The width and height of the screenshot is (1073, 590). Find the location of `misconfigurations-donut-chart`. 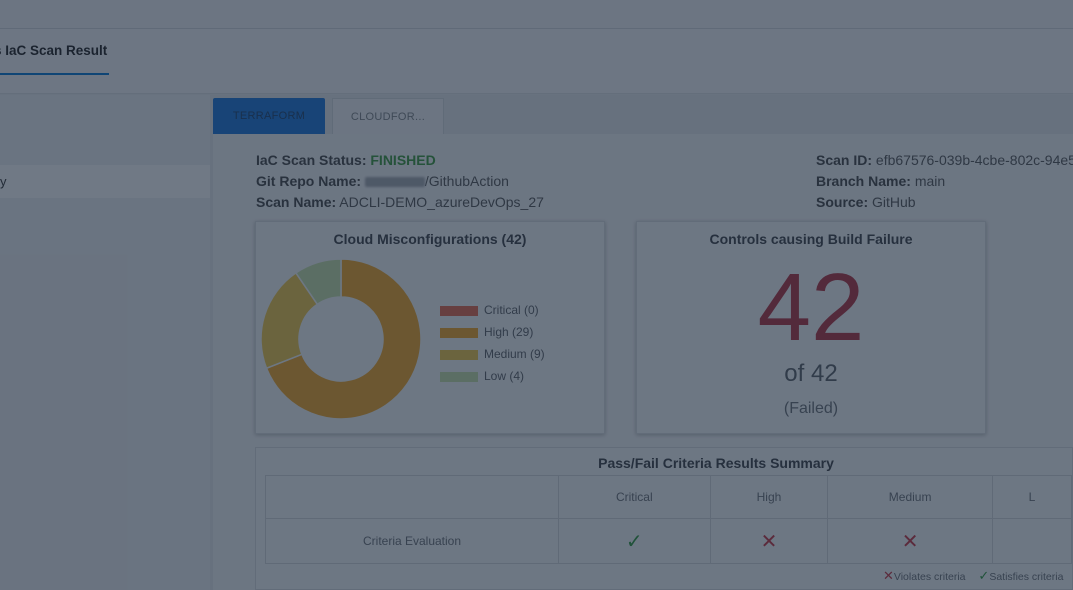

misconfigurations-donut-chart is located at coordinates (341, 339).